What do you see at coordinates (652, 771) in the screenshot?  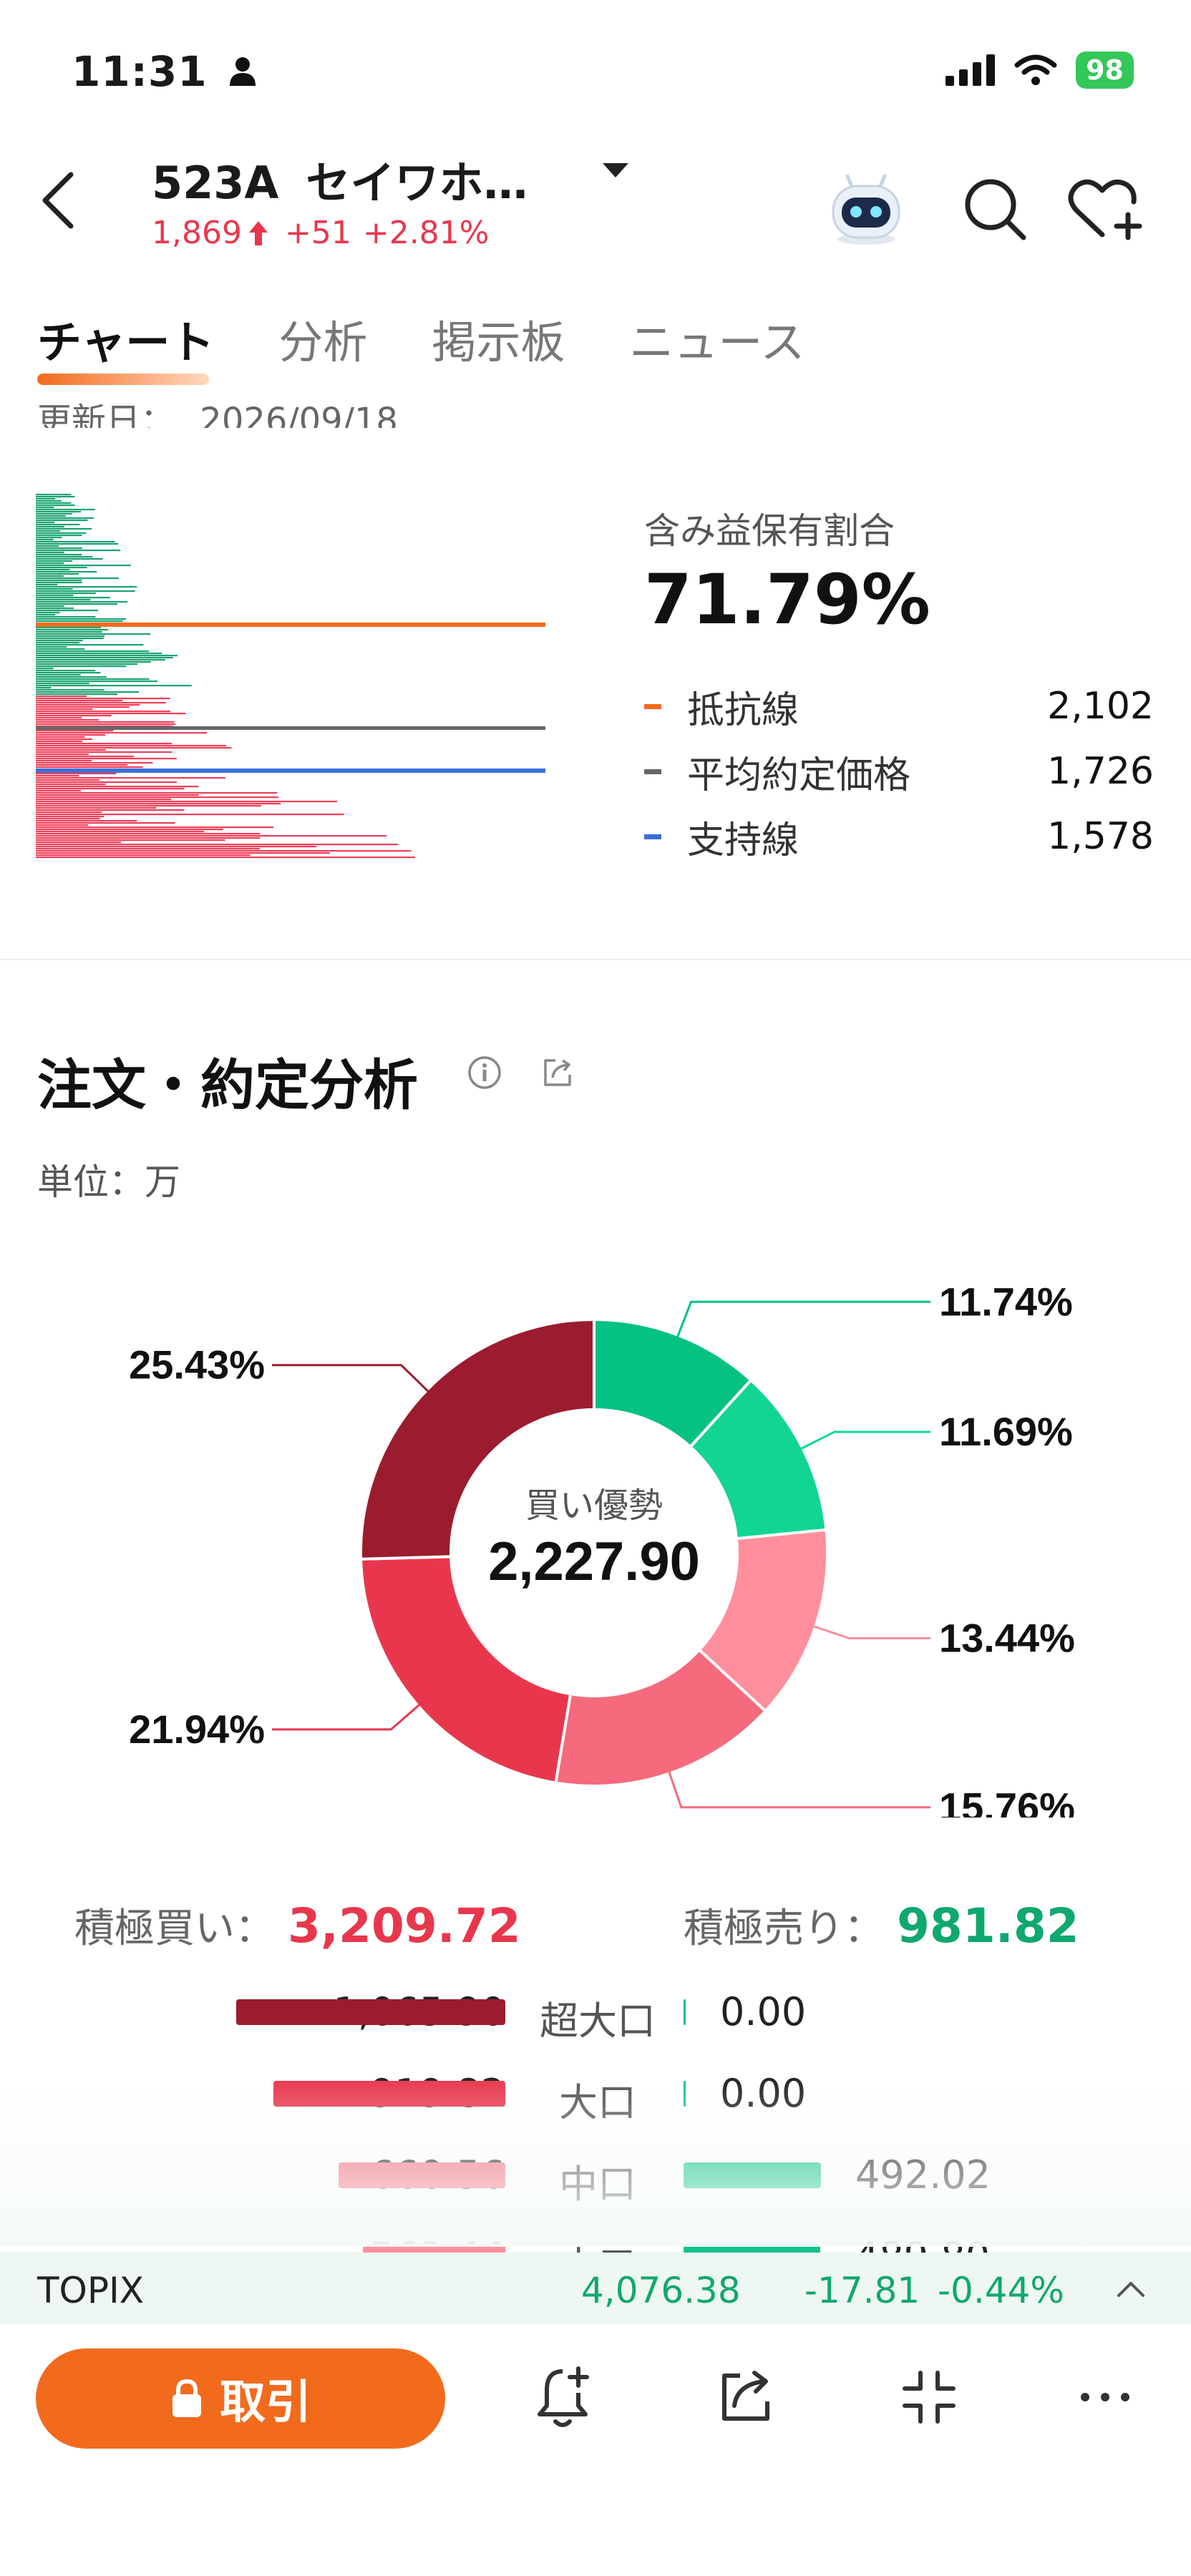 I see `legend-swatch` at bounding box center [652, 771].